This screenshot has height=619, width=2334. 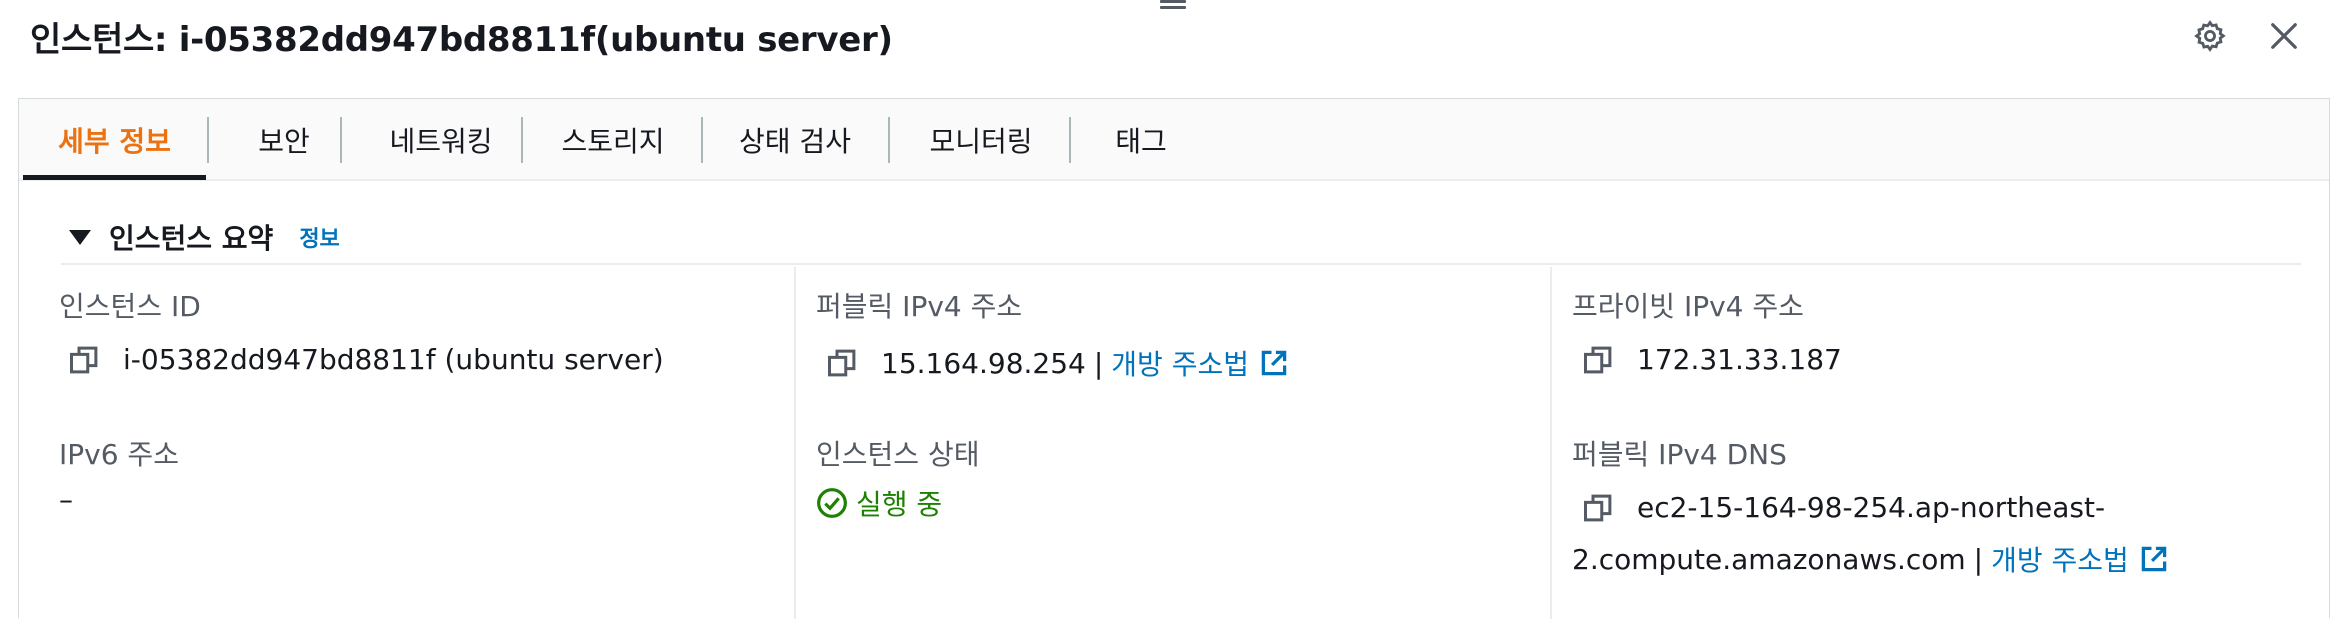 I want to click on tab-tags: 태그, so click(x=1141, y=140).